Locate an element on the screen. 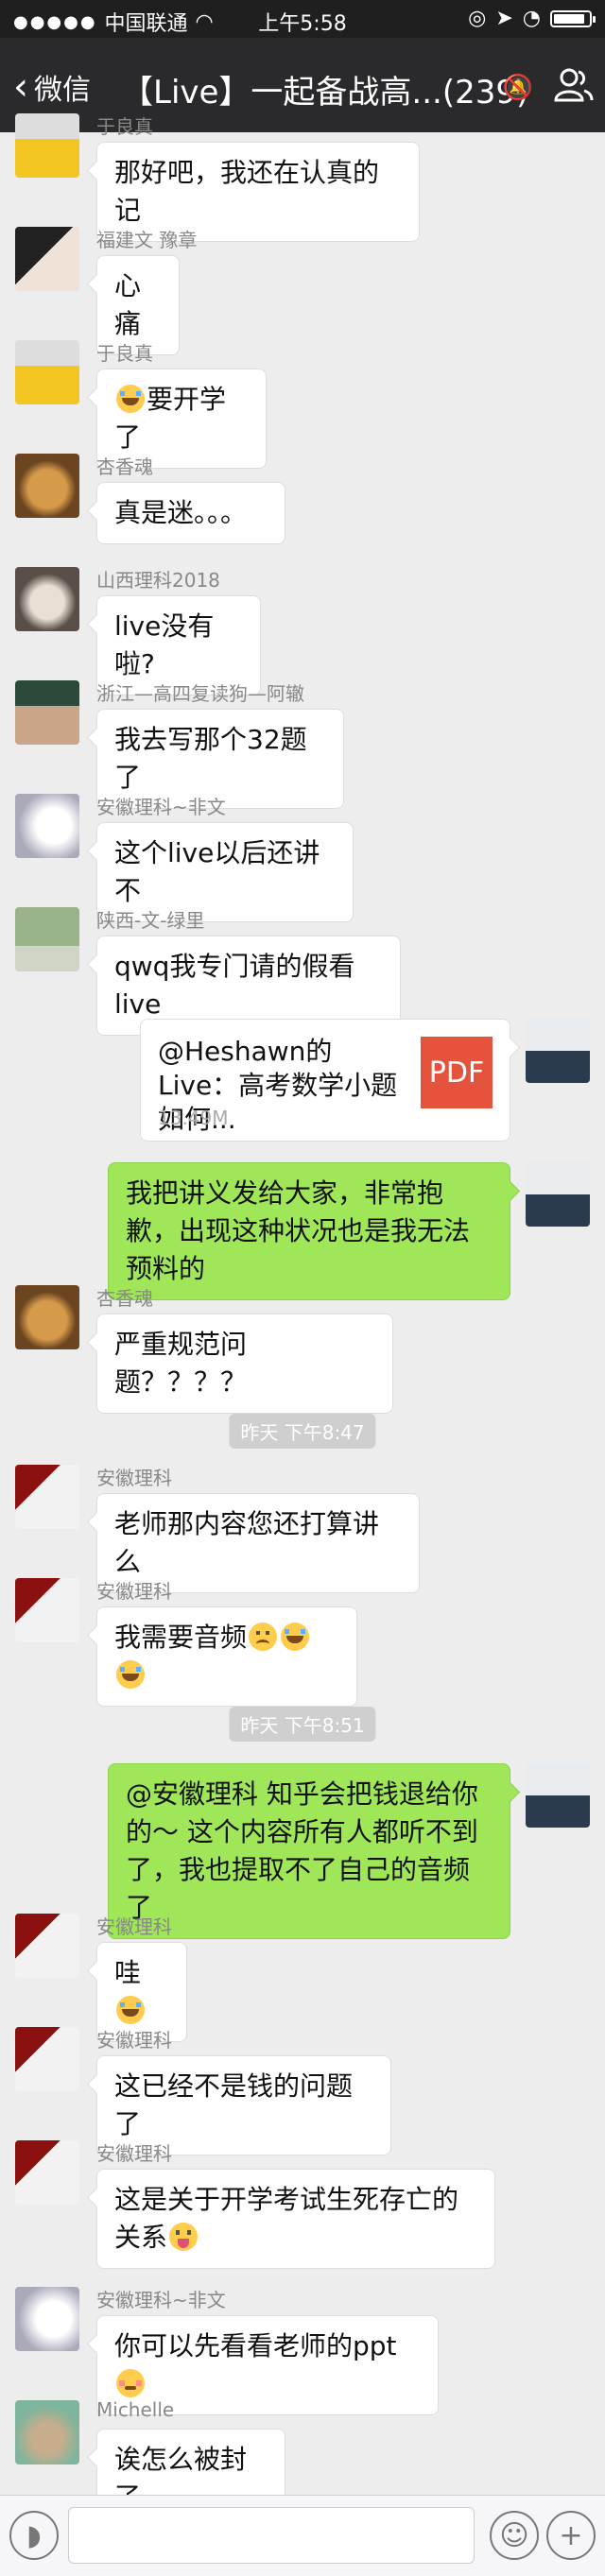  message-bubble: 我把讲义发给大家，非常抱歉，出现这种状况也是我无法预料的 is located at coordinates (309, 1231).